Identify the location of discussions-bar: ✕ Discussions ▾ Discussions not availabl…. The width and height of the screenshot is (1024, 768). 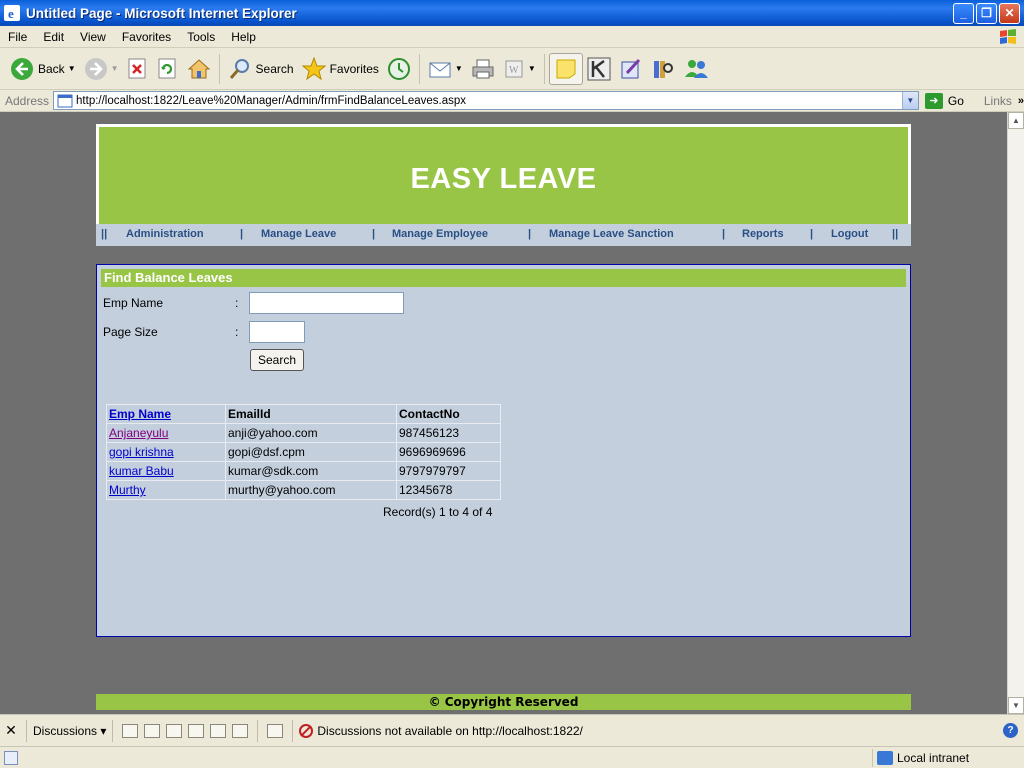
(512, 730).